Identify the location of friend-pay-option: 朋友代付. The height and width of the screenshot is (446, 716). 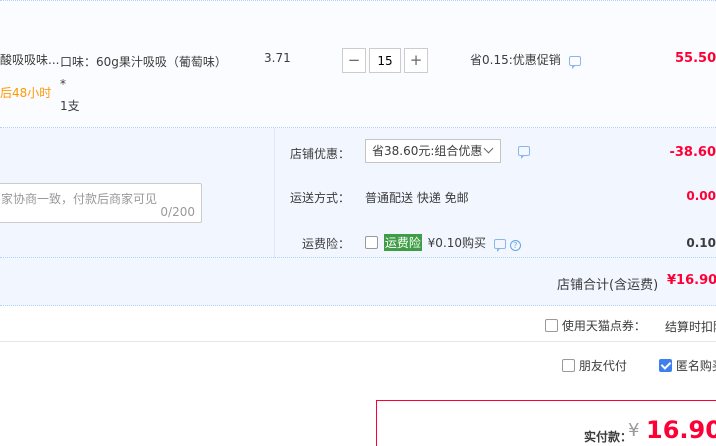
(594, 365).